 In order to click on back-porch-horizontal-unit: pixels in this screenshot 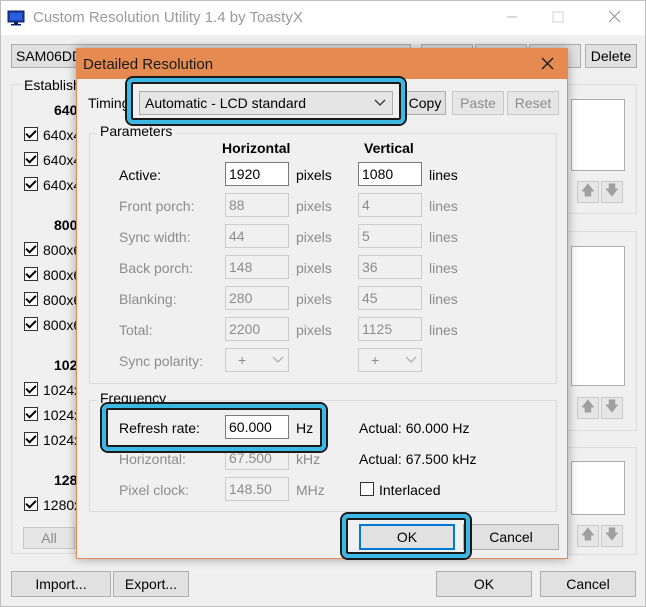, I will do `click(314, 268)`.